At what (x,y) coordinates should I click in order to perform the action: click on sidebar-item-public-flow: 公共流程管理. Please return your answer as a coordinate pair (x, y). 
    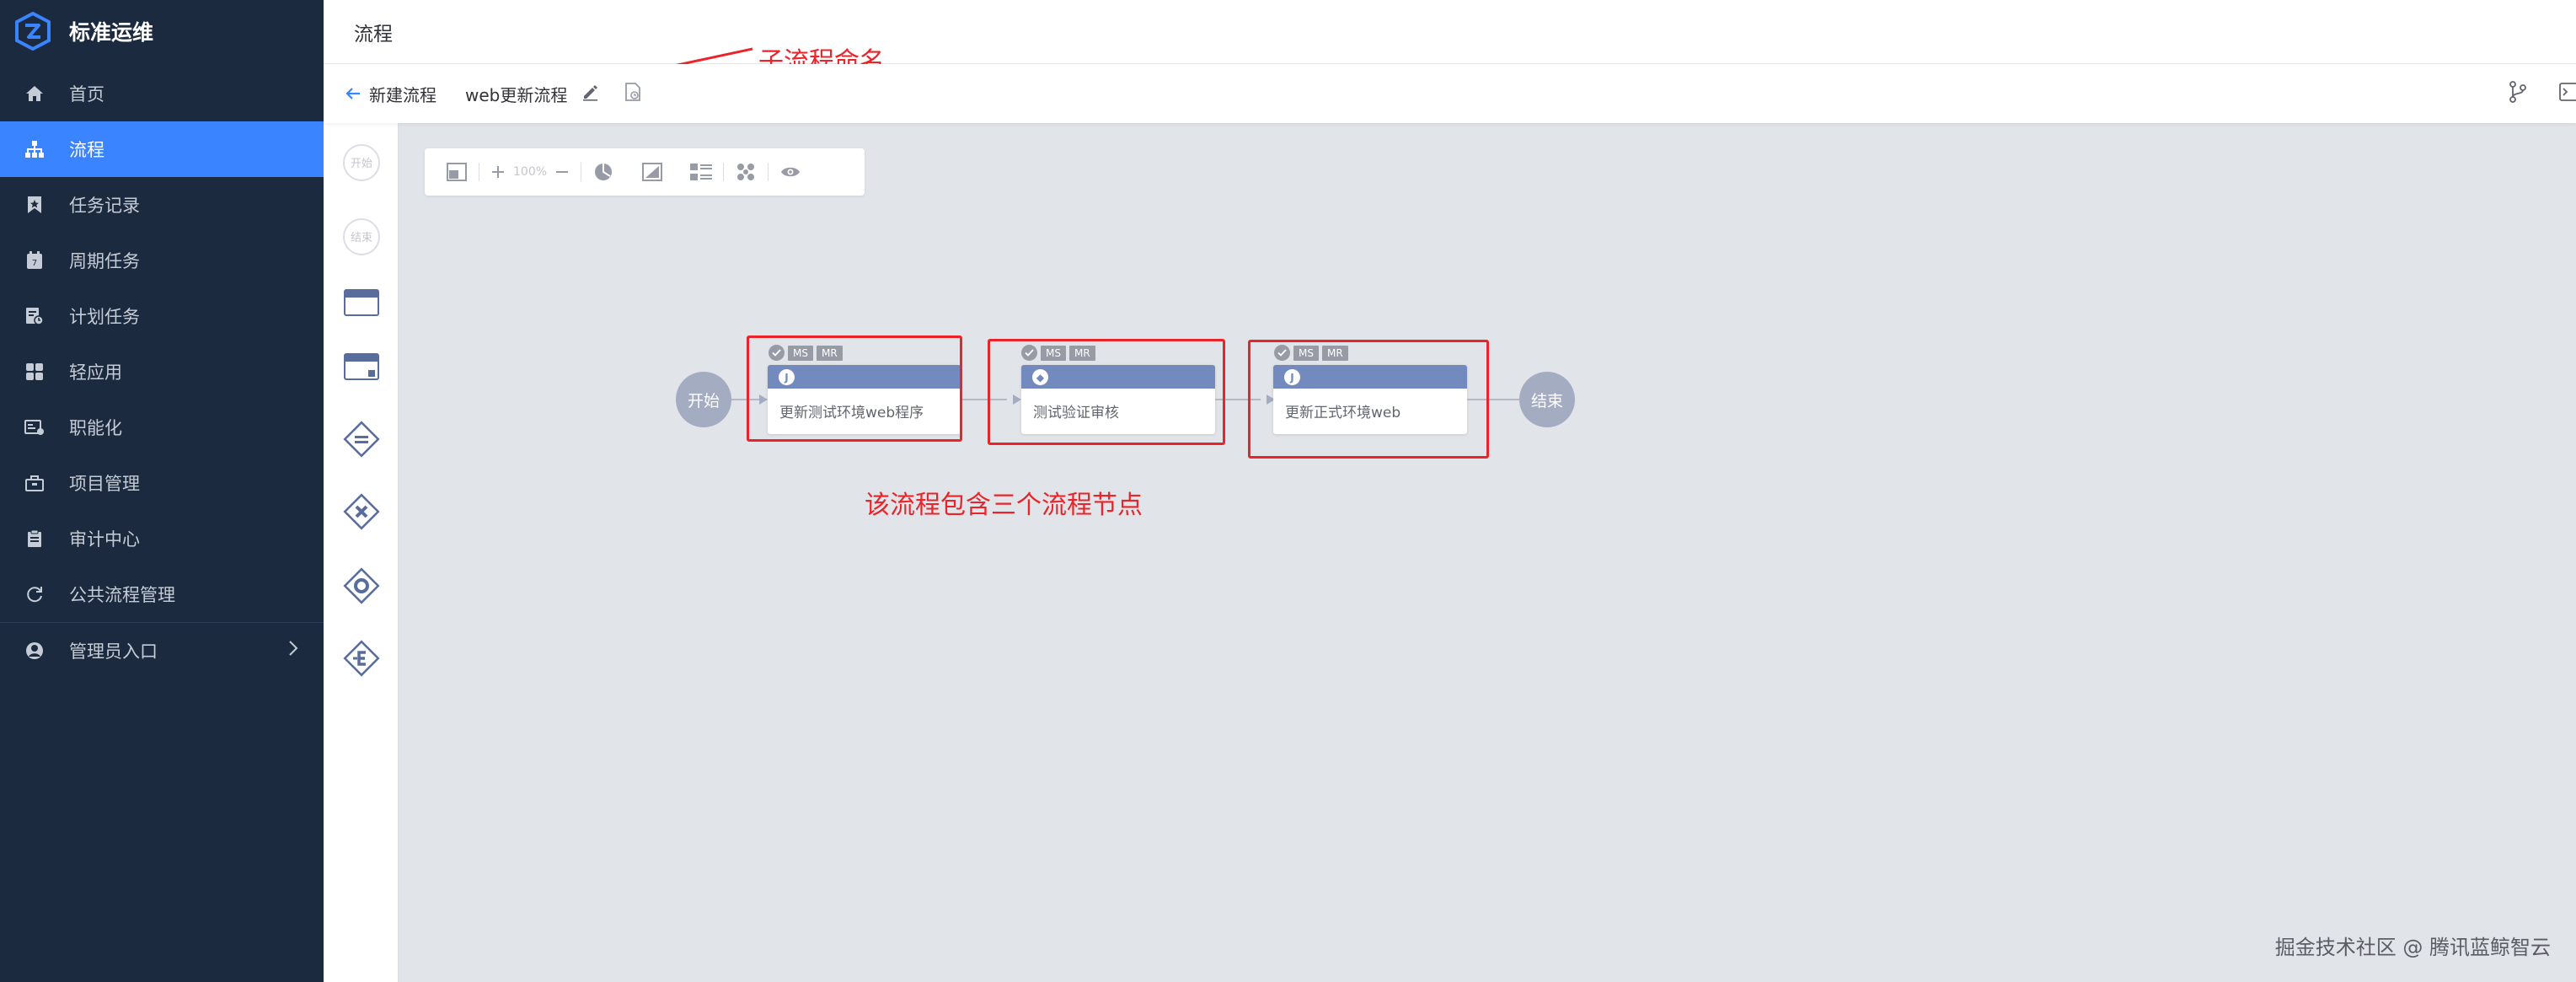
    Looking at the image, I should click on (162, 594).